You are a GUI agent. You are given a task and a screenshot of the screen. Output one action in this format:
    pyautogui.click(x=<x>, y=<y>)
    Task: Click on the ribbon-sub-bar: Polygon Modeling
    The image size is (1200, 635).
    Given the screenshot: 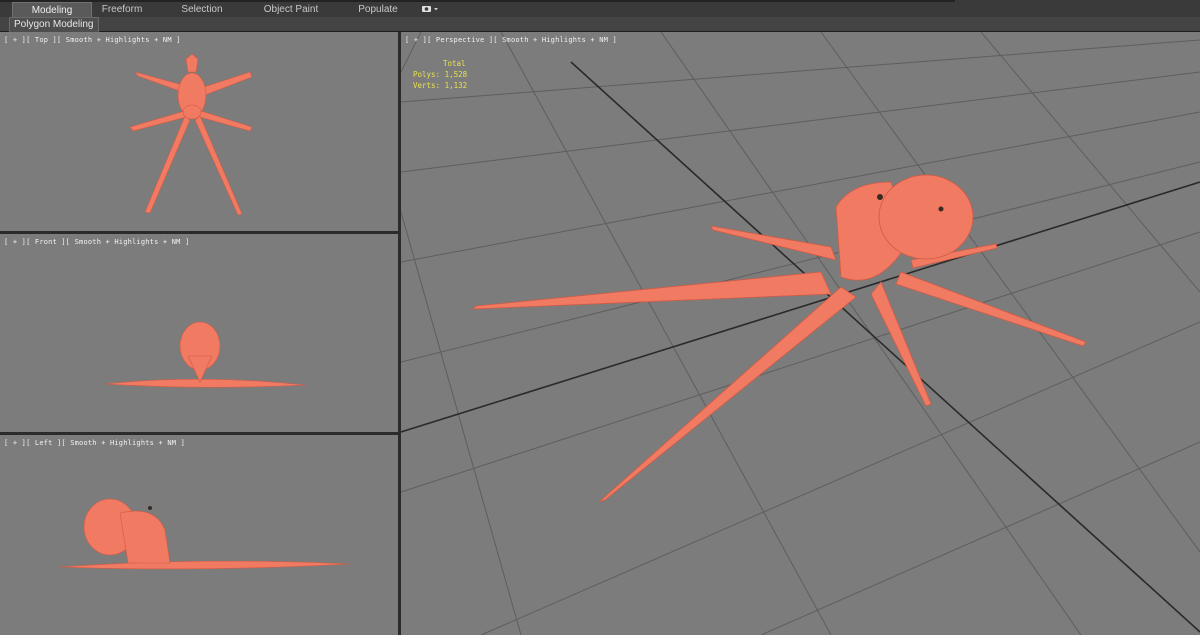 What is the action you would take?
    pyautogui.click(x=600, y=24)
    